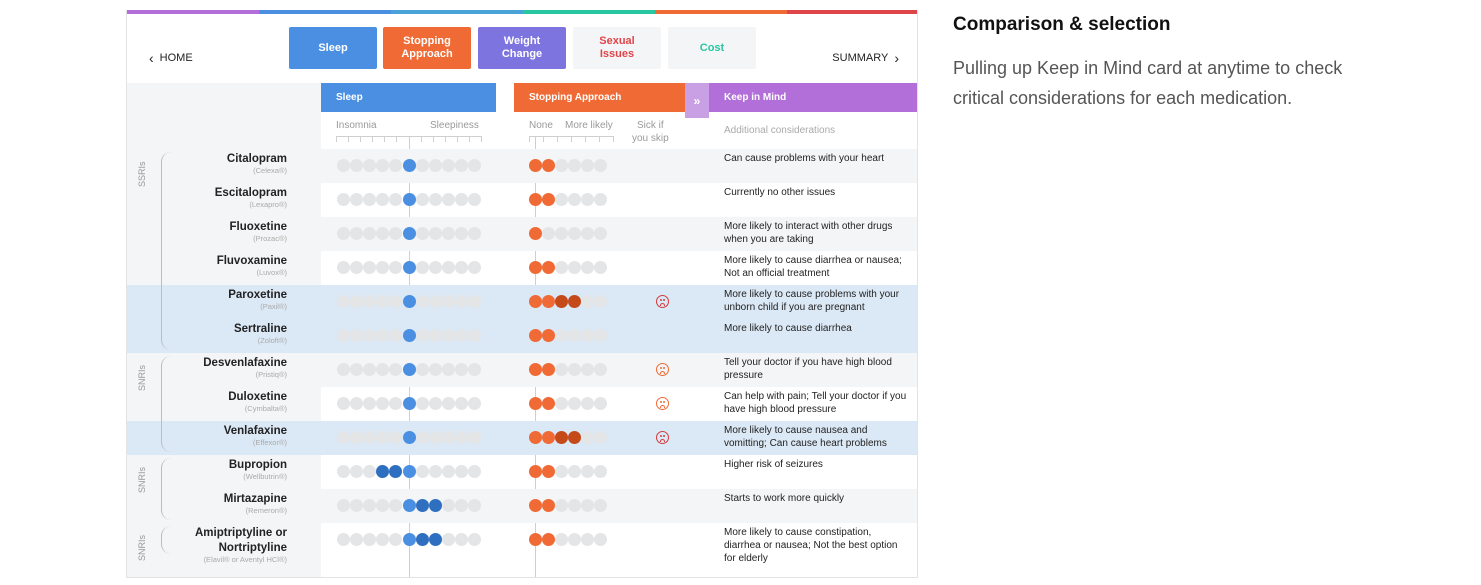 The width and height of the screenshot is (1481, 585). I want to click on tab-sexual-issues: Sexual Issues, so click(617, 48).